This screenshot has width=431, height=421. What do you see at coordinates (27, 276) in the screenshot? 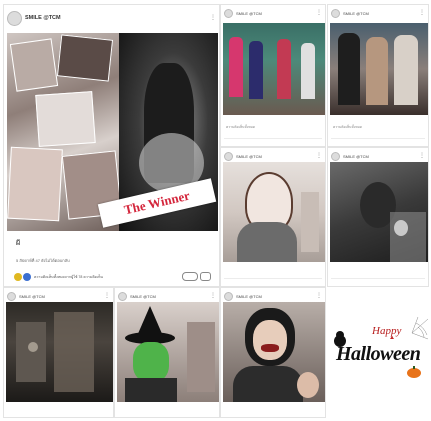
I see `love-icon` at bounding box center [27, 276].